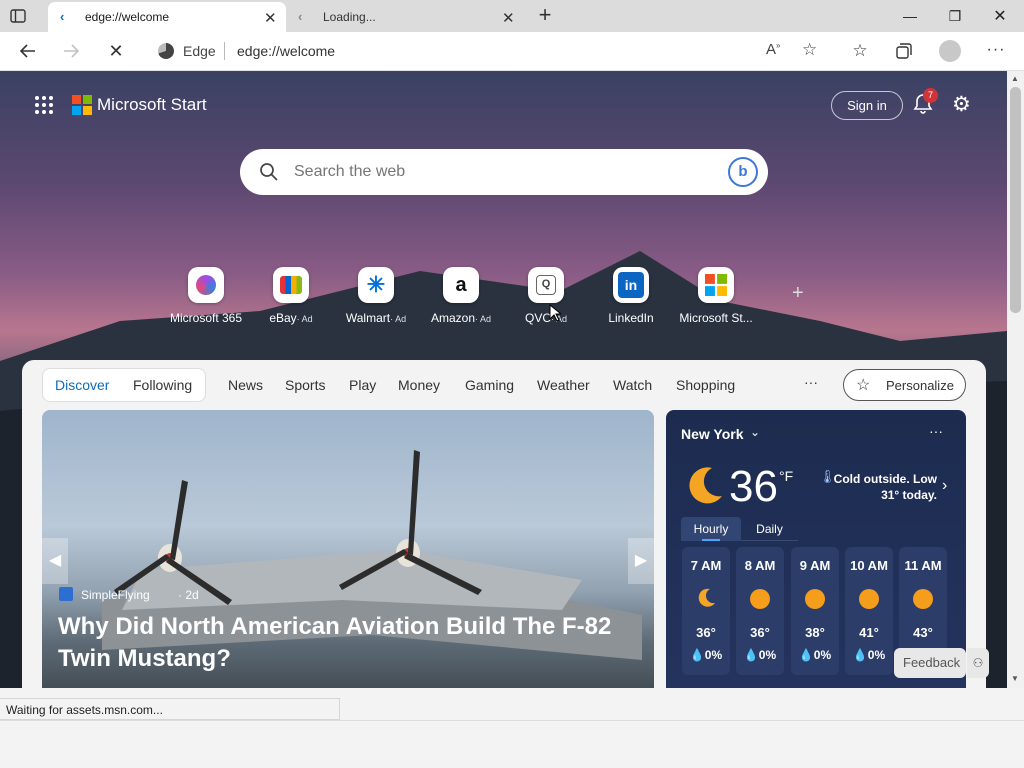 This screenshot has width=1024, height=768. What do you see at coordinates (537, 318) in the screenshot?
I see `quicklink-label: QVC` at bounding box center [537, 318].